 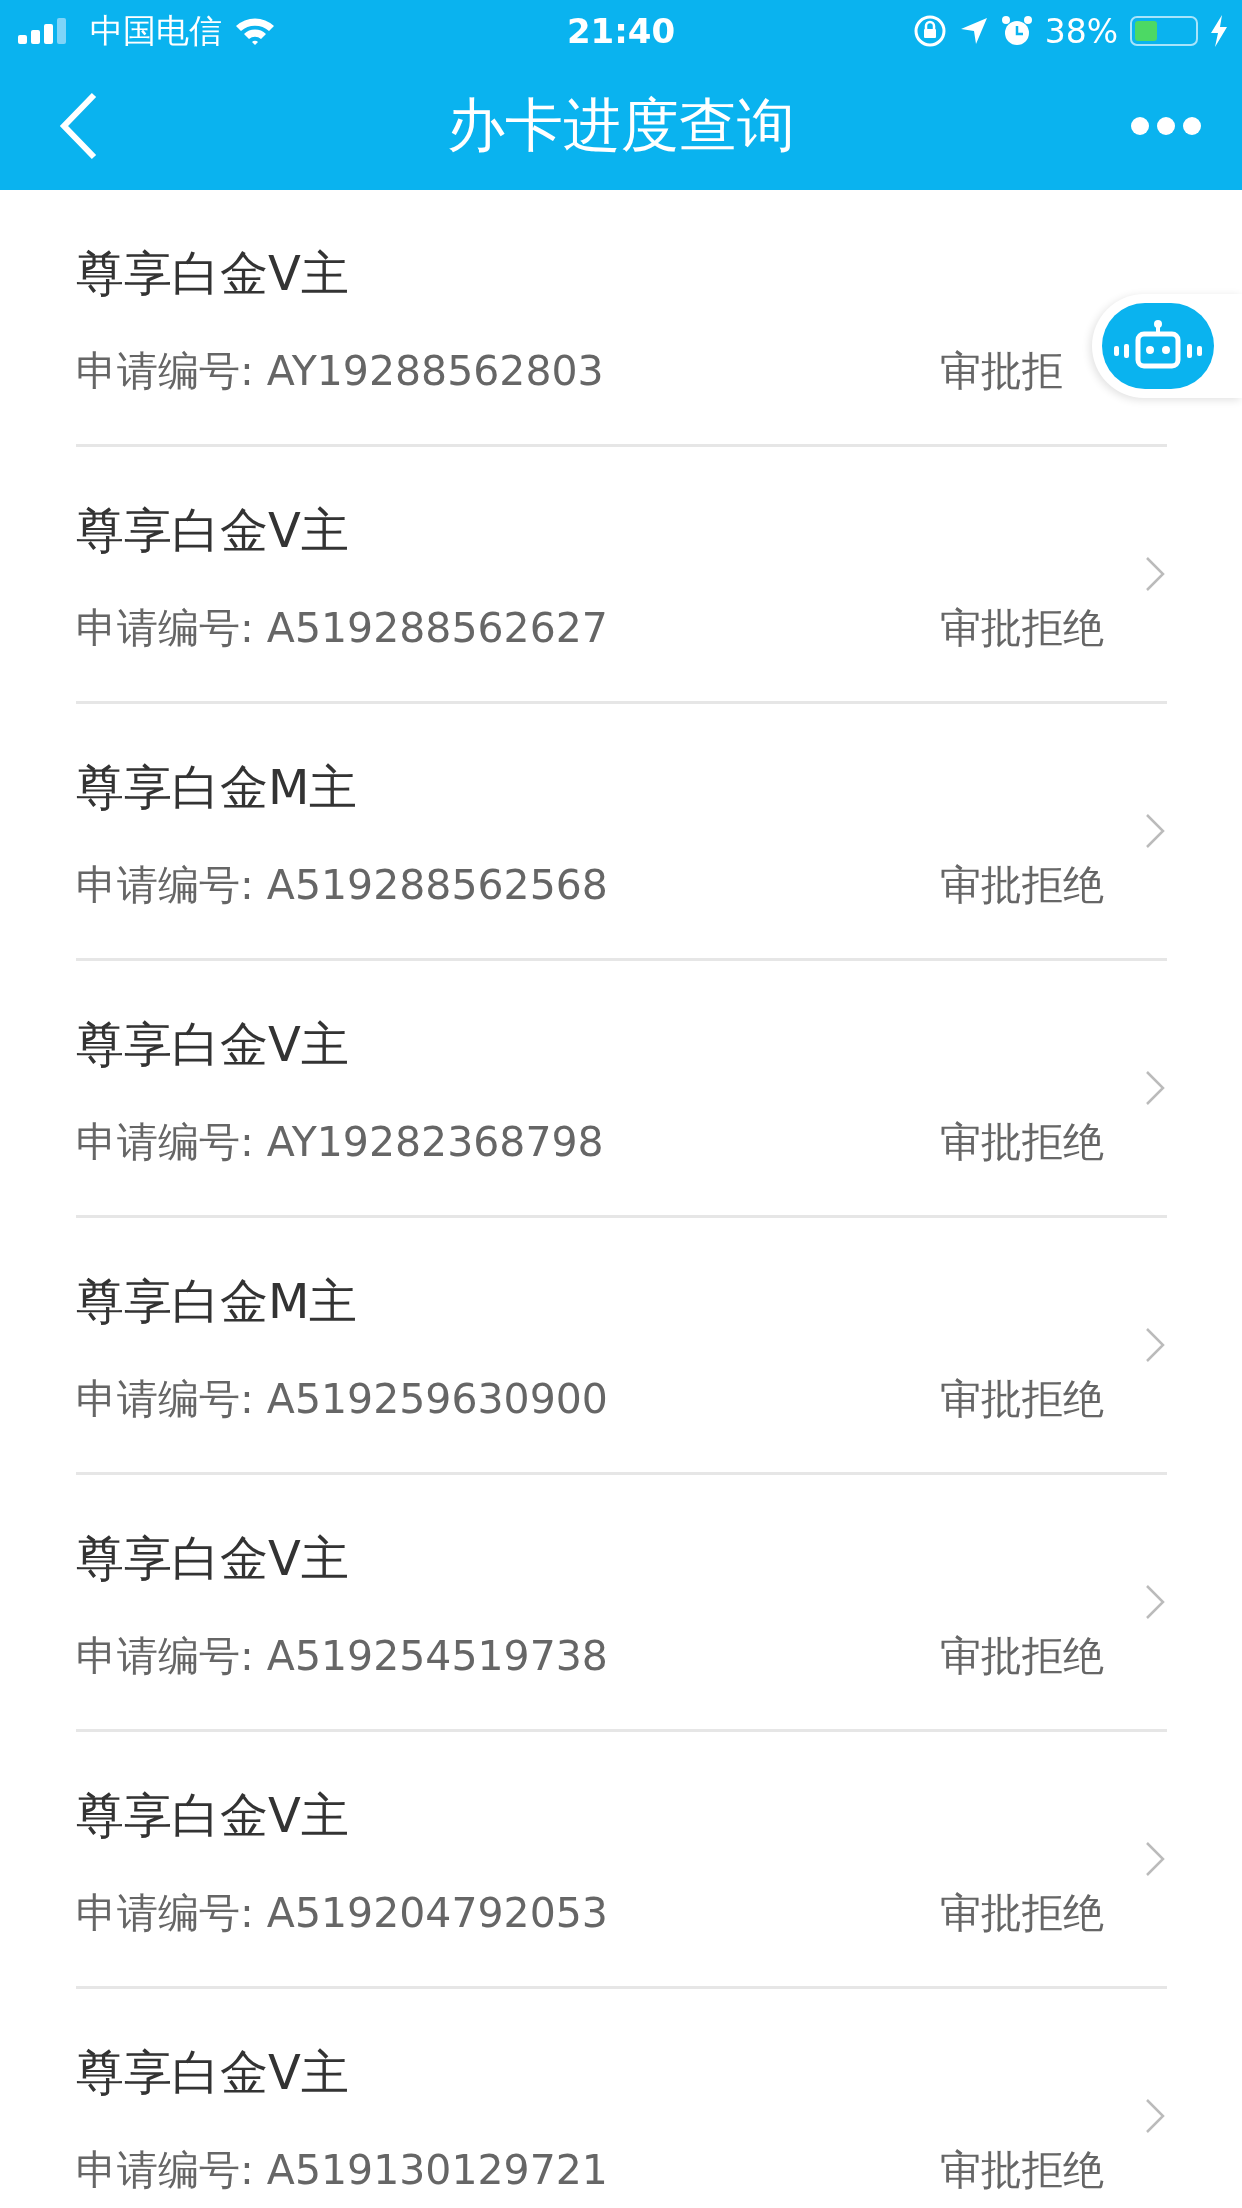 I want to click on page-title: 办卡进度查询, so click(x=621, y=125).